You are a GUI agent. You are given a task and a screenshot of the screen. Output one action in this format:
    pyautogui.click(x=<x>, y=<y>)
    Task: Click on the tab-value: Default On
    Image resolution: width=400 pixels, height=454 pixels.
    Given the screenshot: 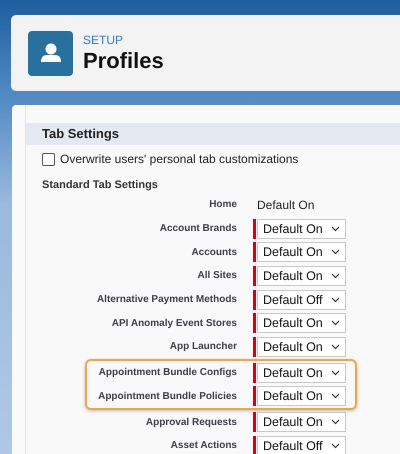 What is the action you would take?
    pyautogui.click(x=285, y=205)
    